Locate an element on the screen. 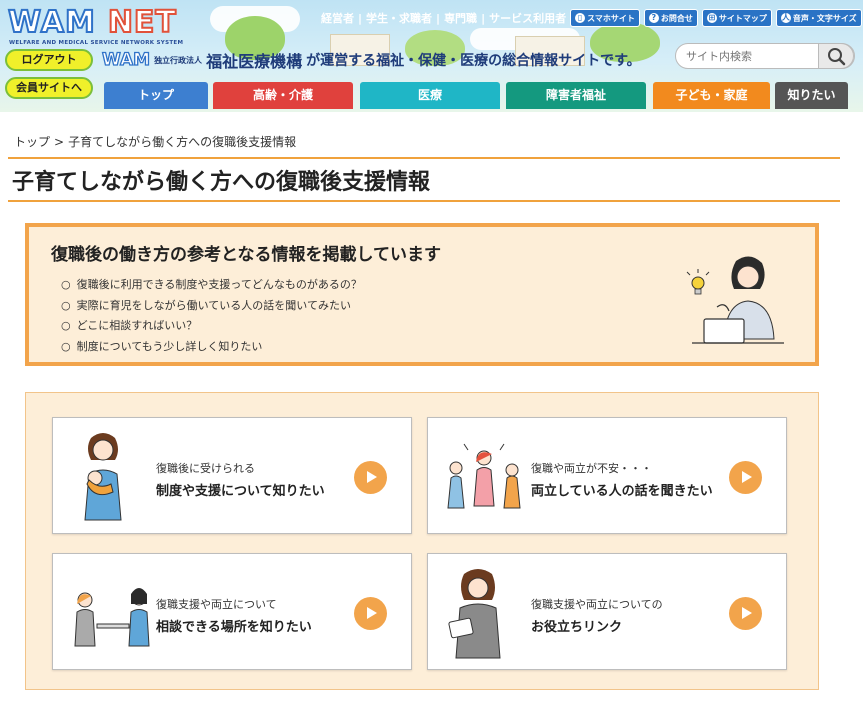 The height and width of the screenshot is (702, 863). card-subtitle: 復職支援や両立についての is located at coordinates (597, 604).